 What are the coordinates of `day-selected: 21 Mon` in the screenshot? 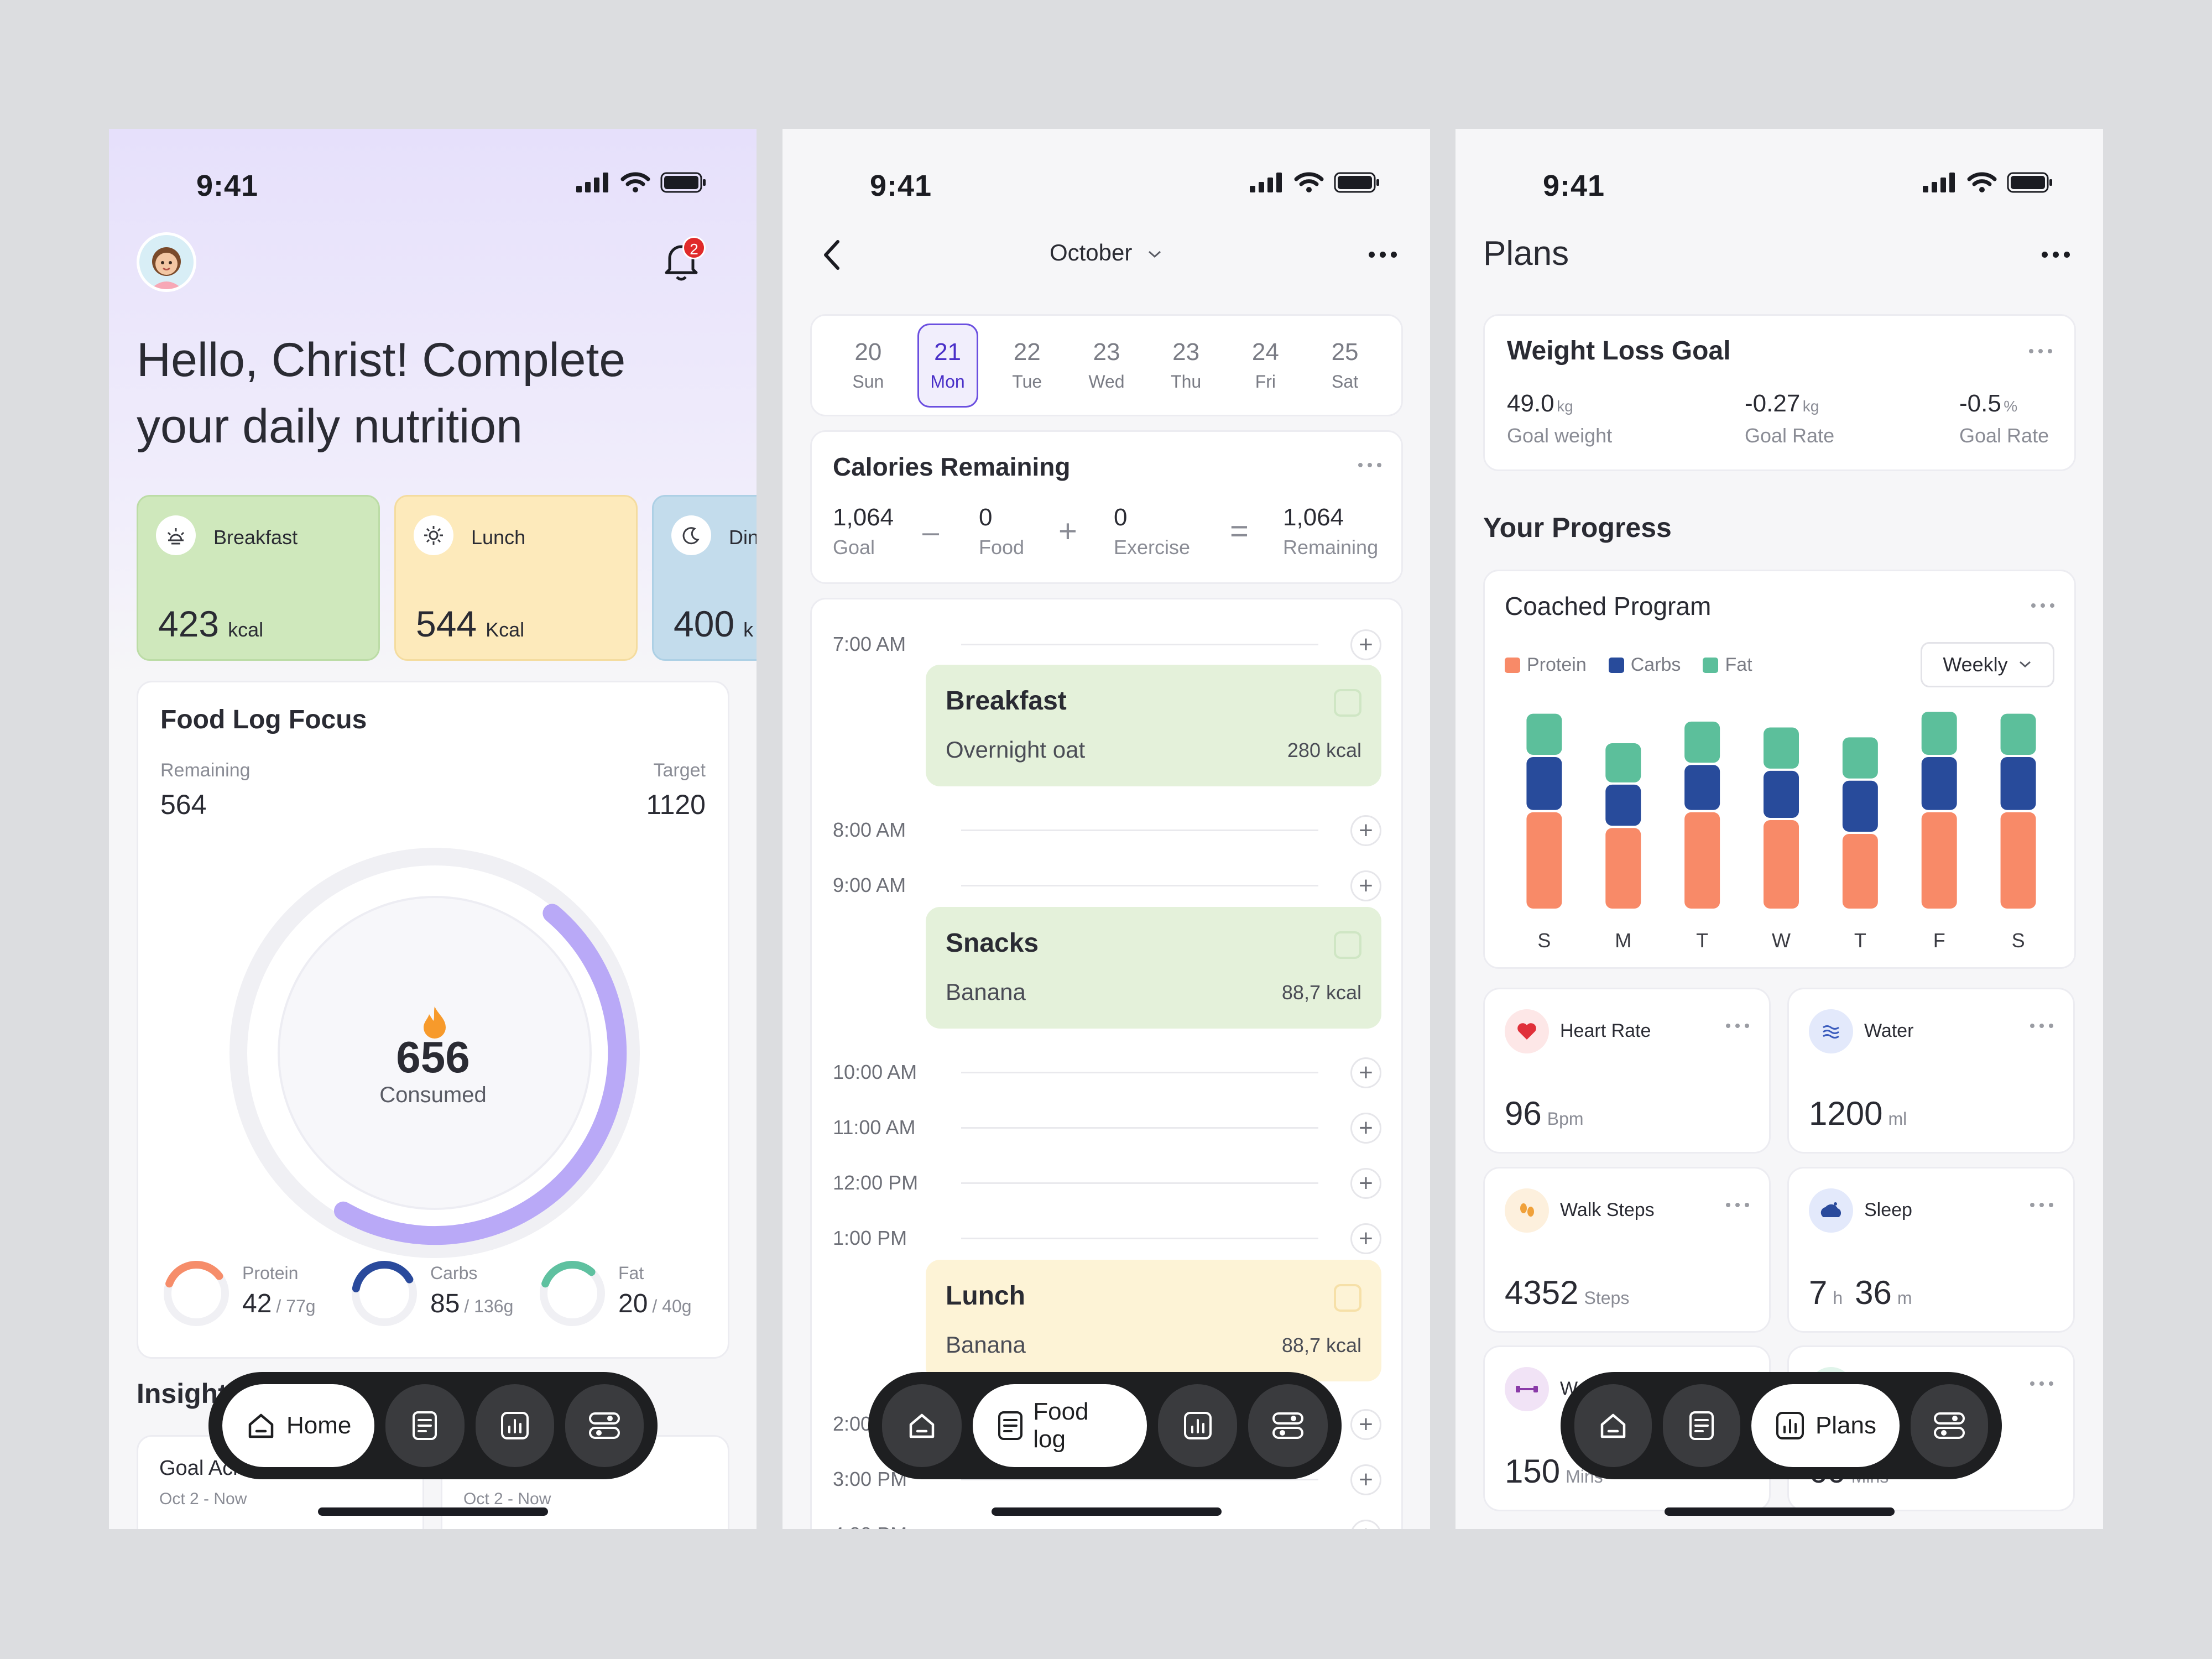 It's located at (948, 365).